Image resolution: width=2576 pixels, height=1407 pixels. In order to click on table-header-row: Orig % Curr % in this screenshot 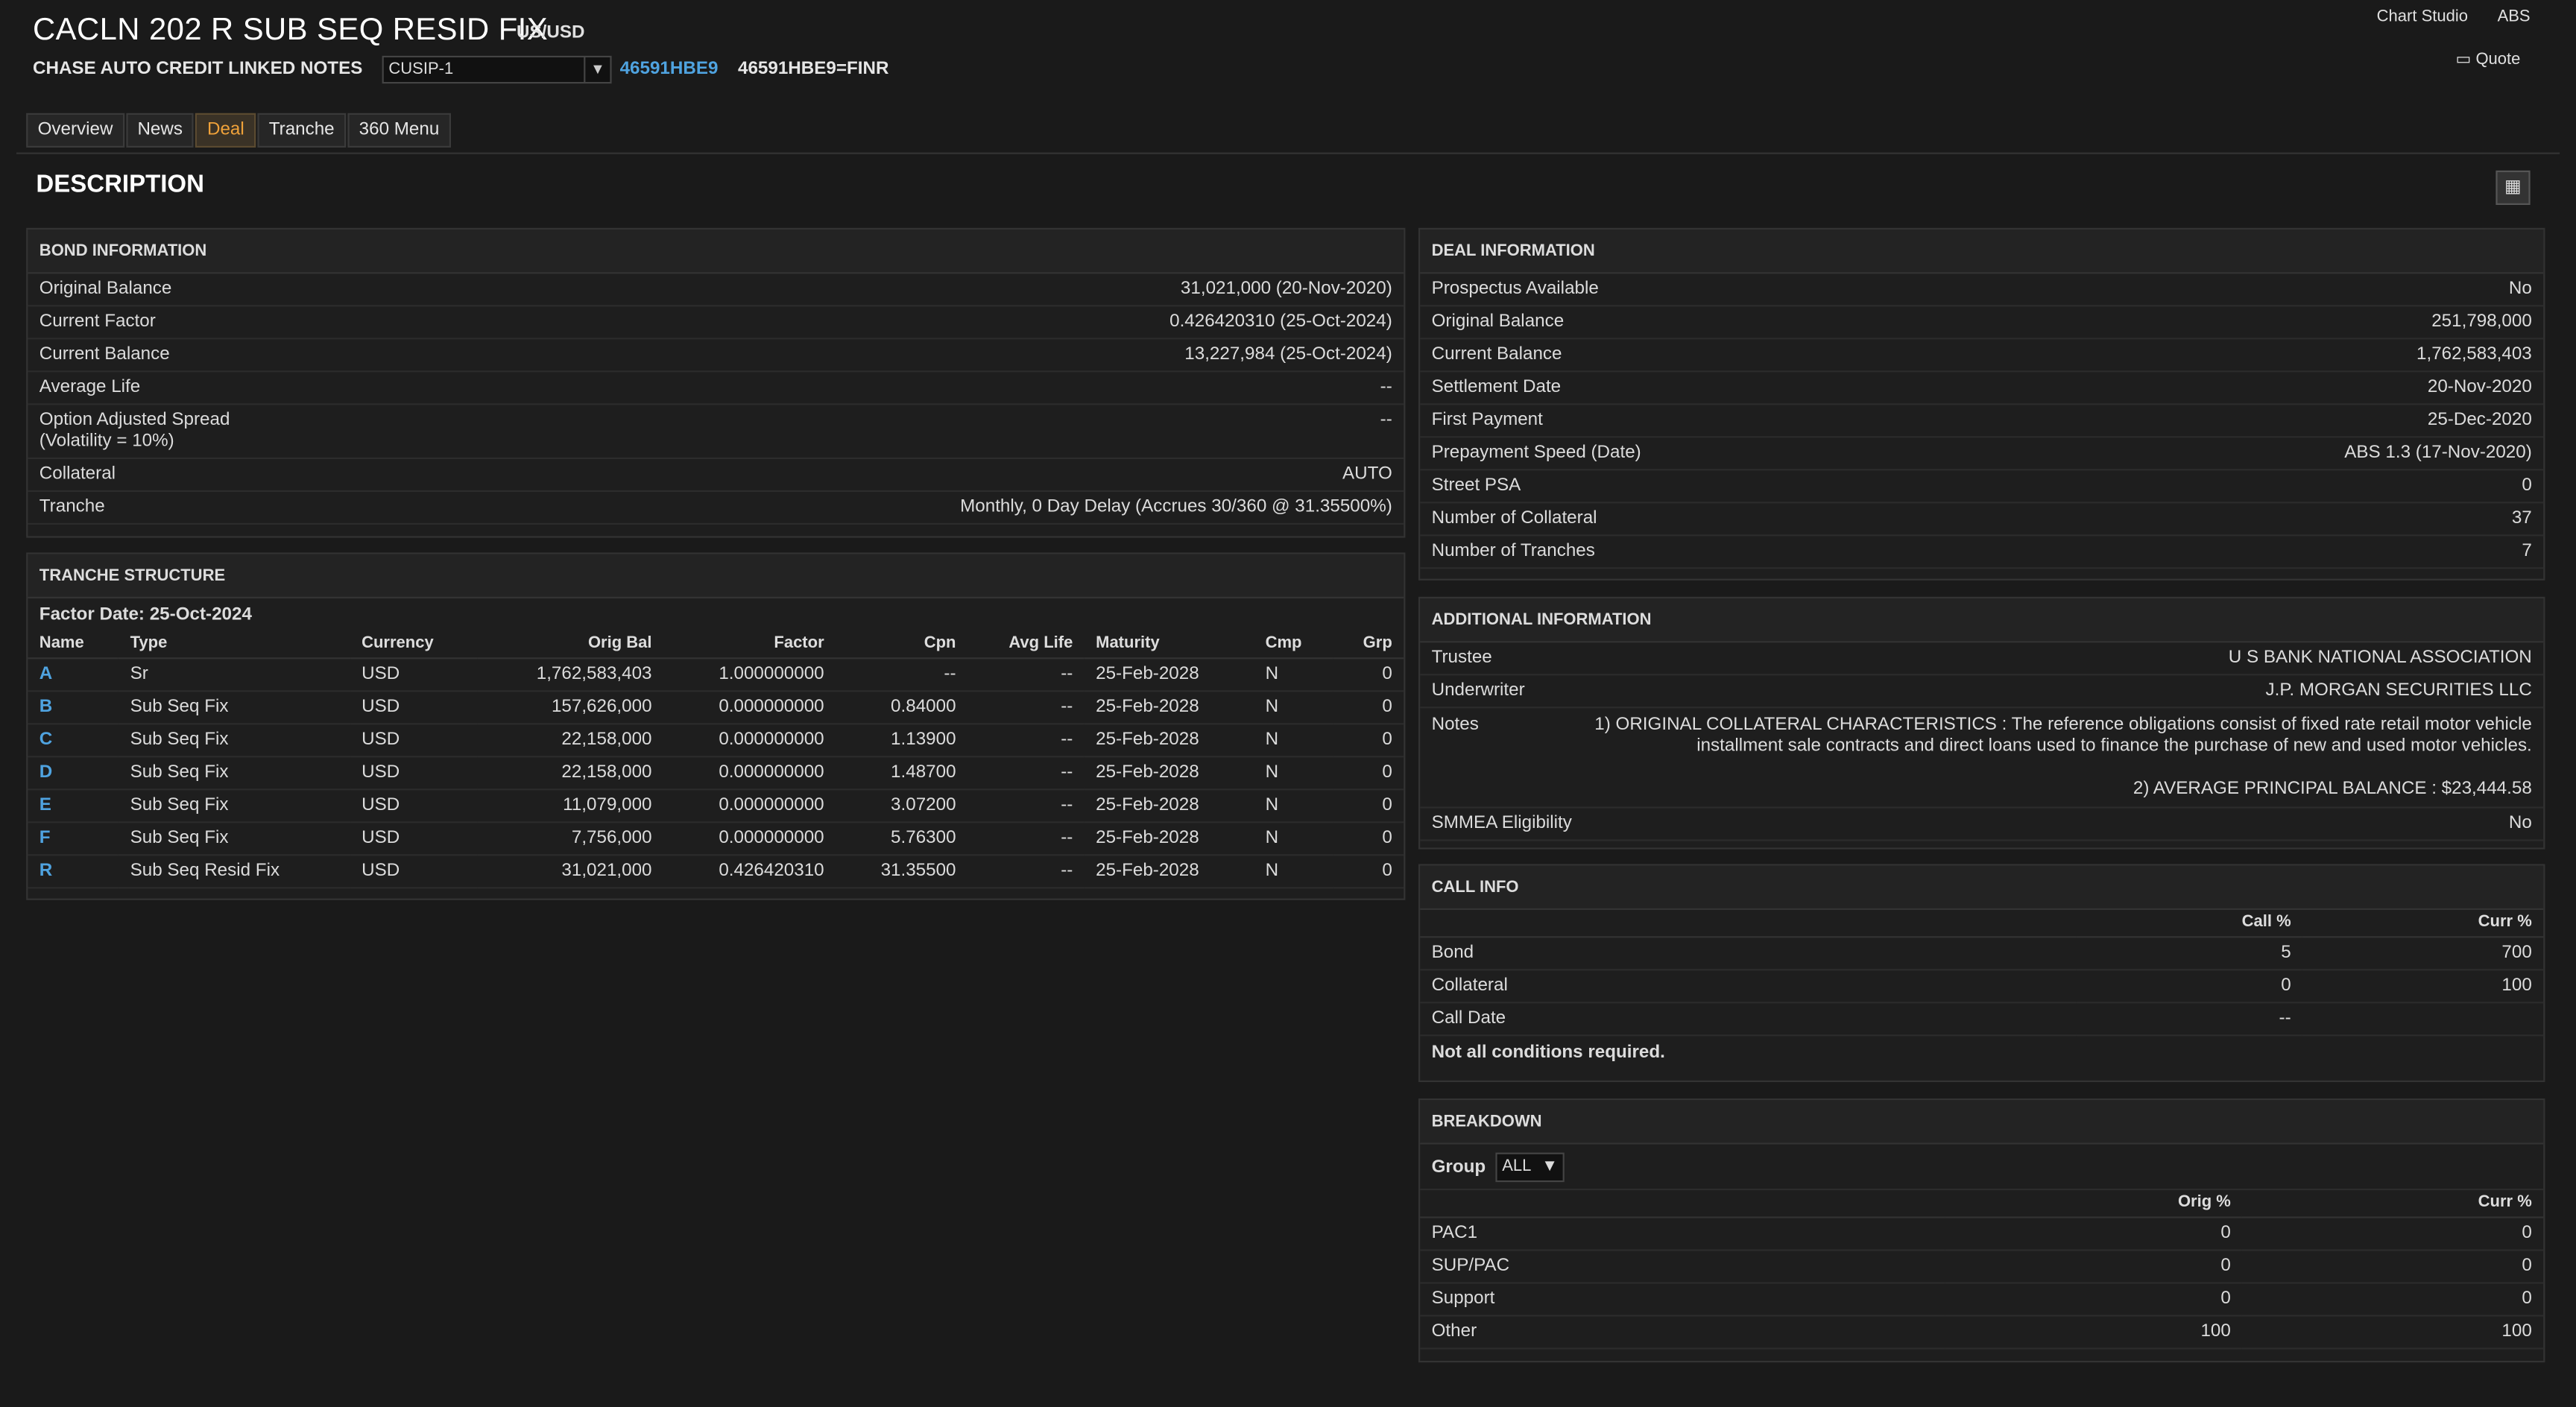, I will do `click(1982, 1204)`.